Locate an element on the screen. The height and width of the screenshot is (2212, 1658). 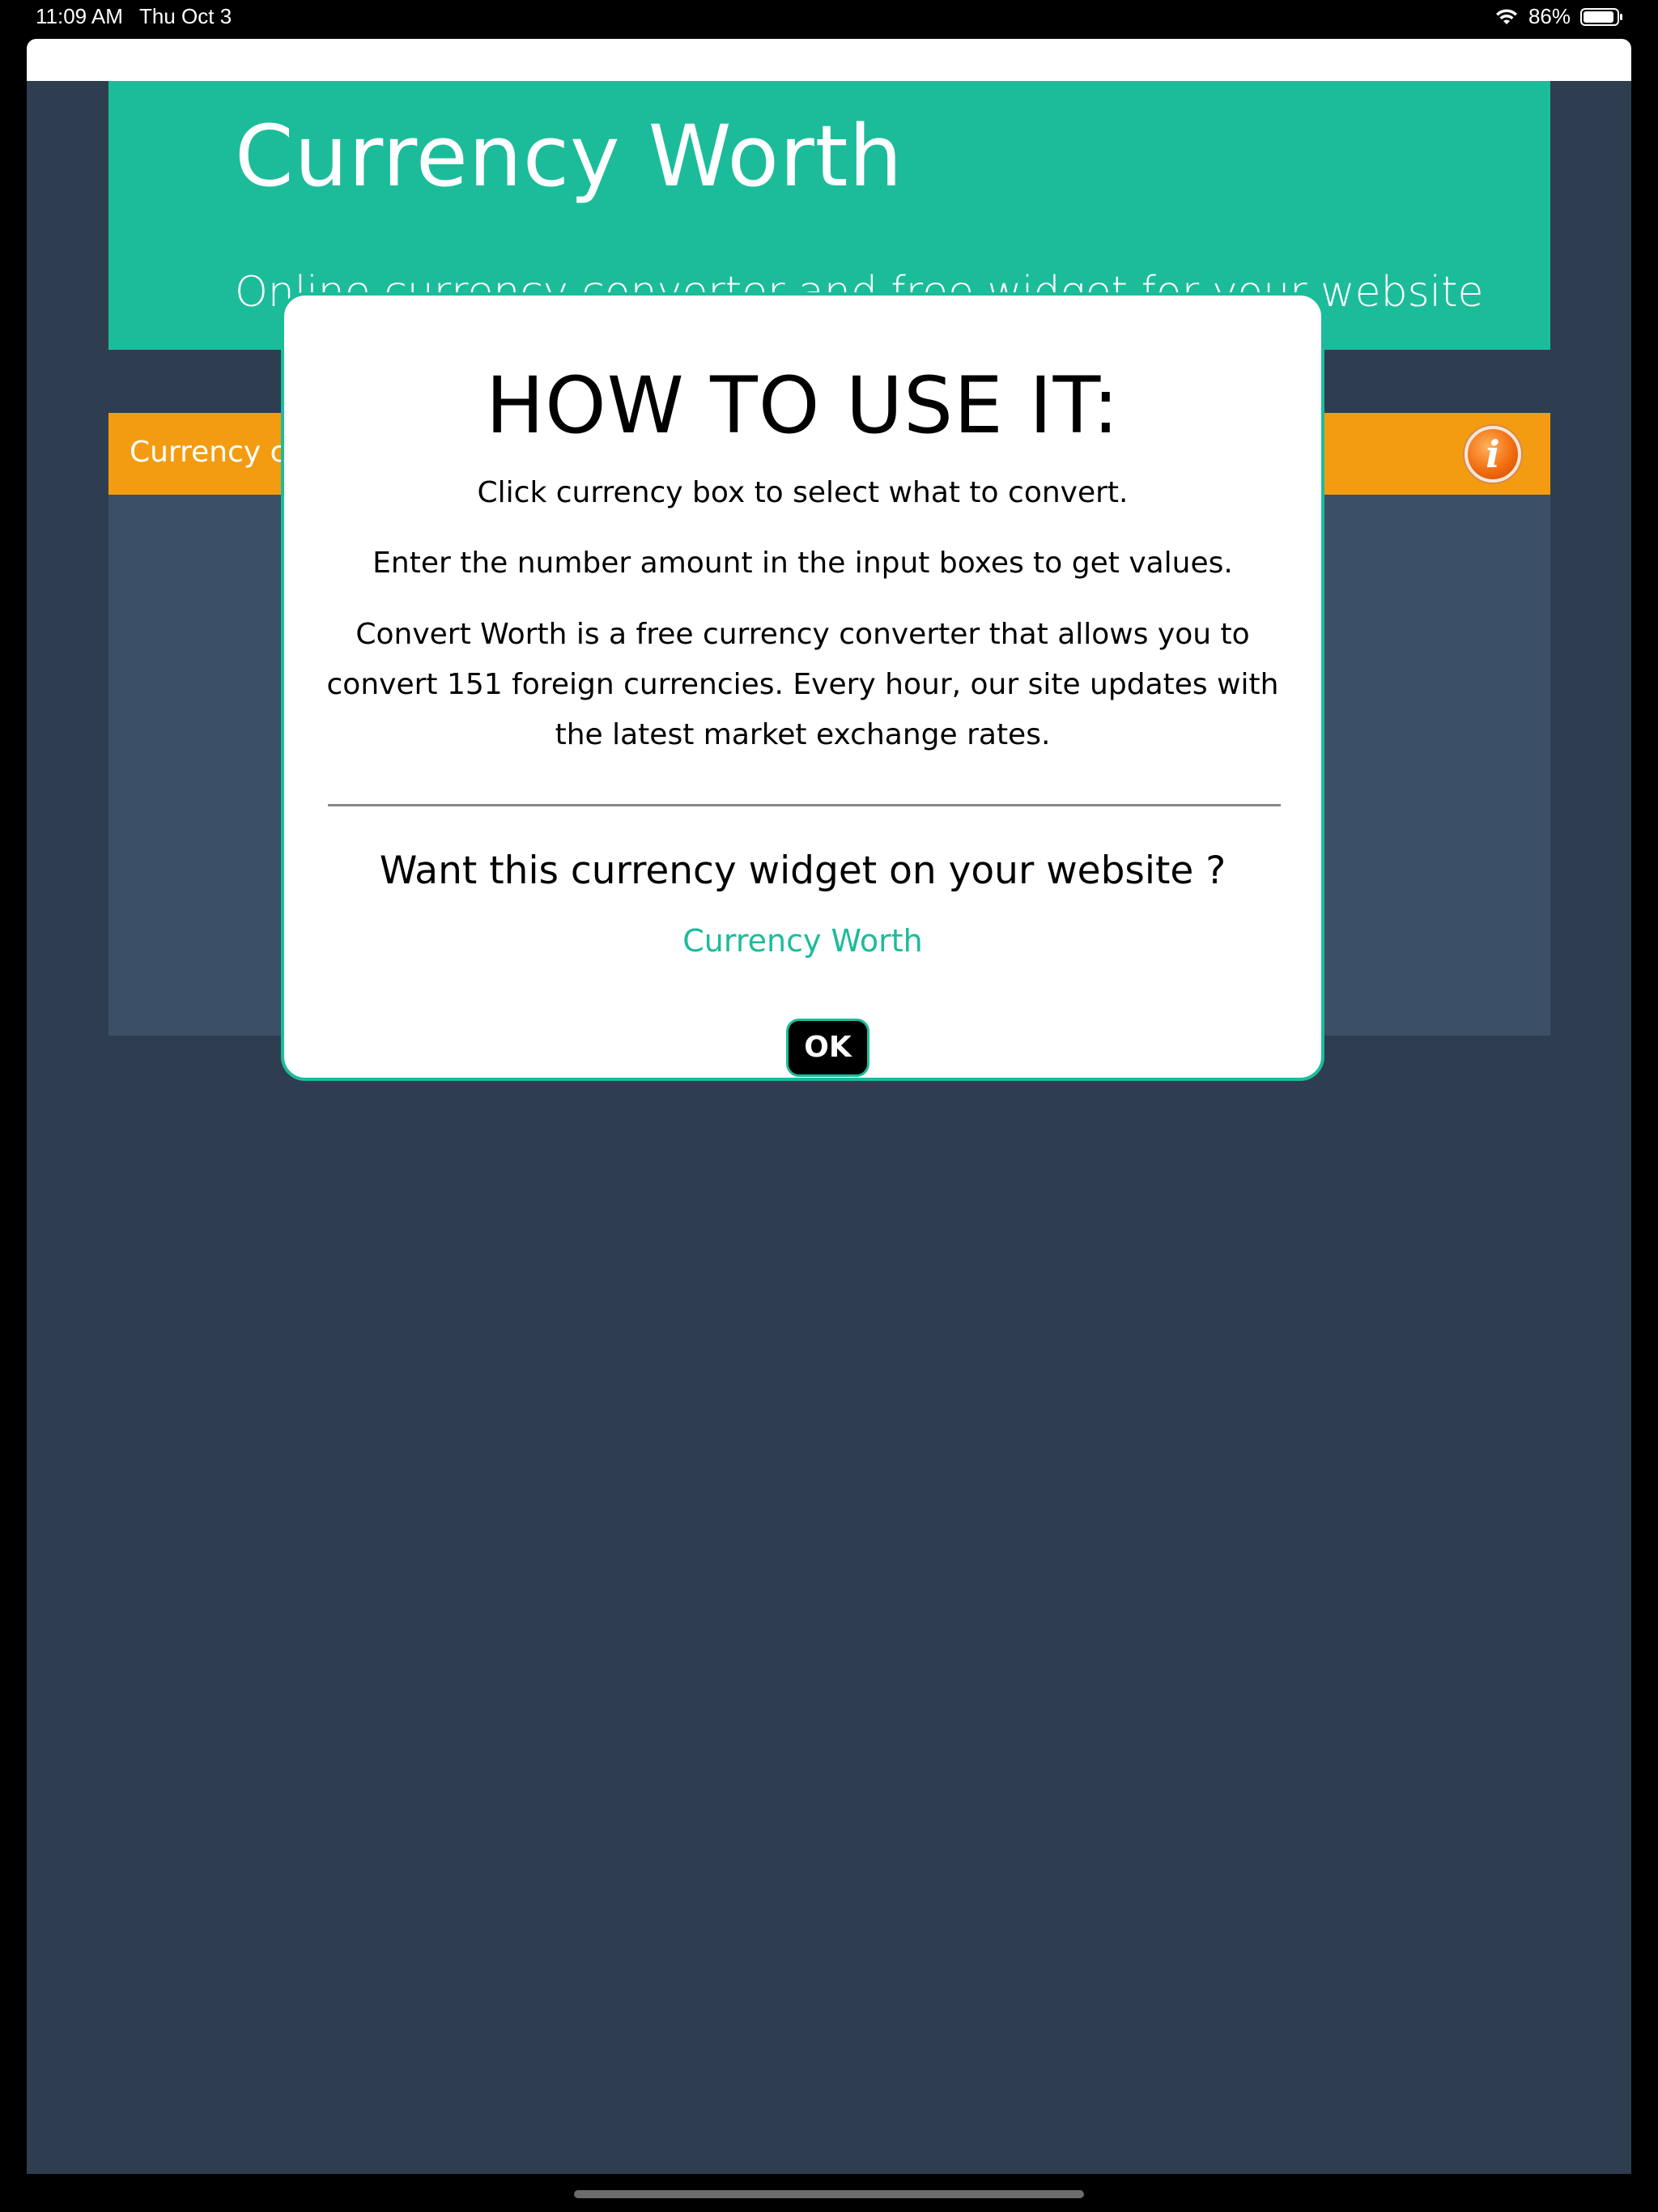
status-date: Thu Oct 3 is located at coordinates (185, 16).